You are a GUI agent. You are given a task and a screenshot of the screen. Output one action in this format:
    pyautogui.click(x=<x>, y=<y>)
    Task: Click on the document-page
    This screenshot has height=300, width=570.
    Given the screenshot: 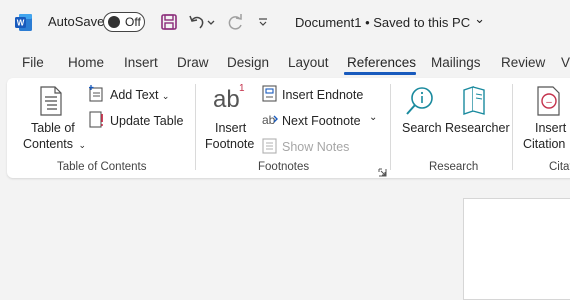 What is the action you would take?
    pyautogui.click(x=516, y=249)
    